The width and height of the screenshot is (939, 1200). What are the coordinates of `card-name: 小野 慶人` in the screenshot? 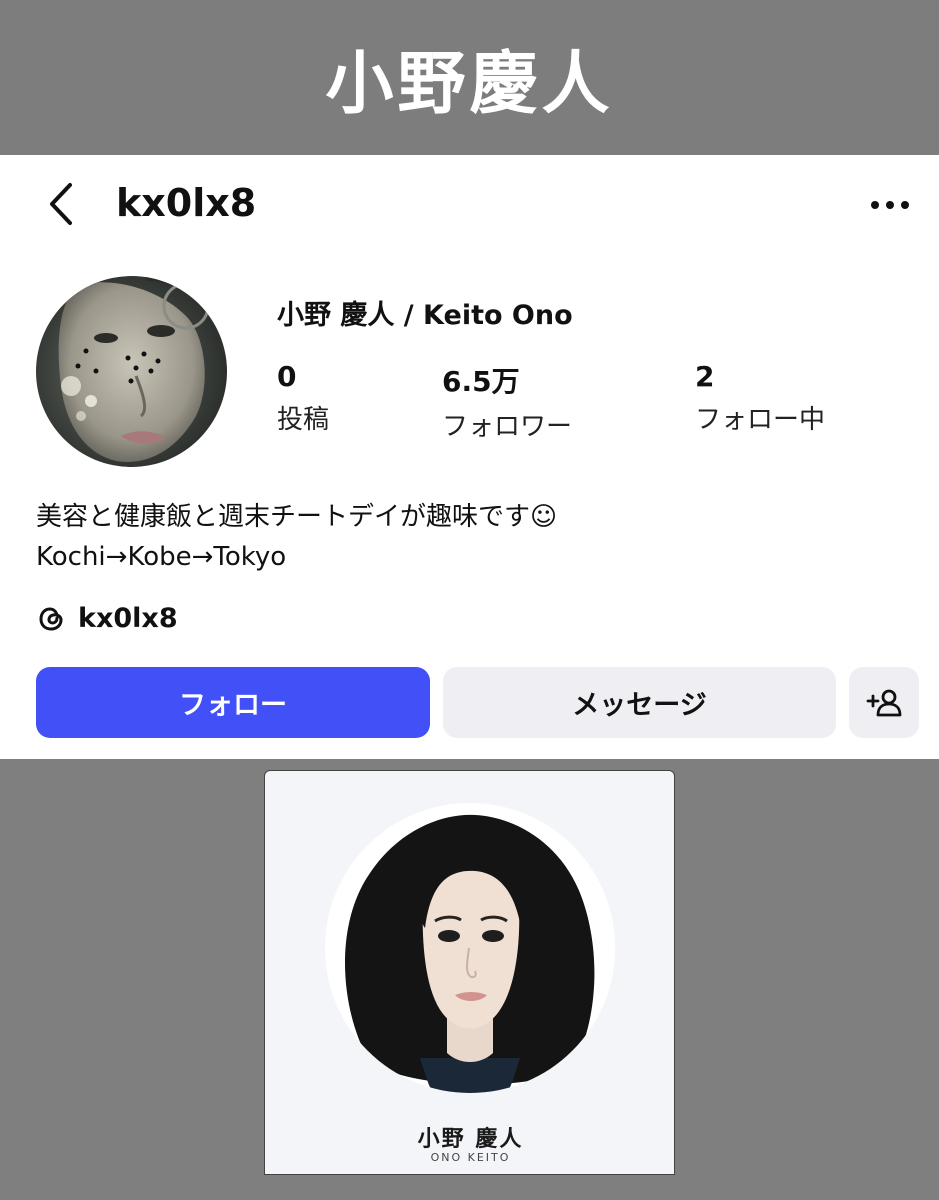 It's located at (470, 1139).